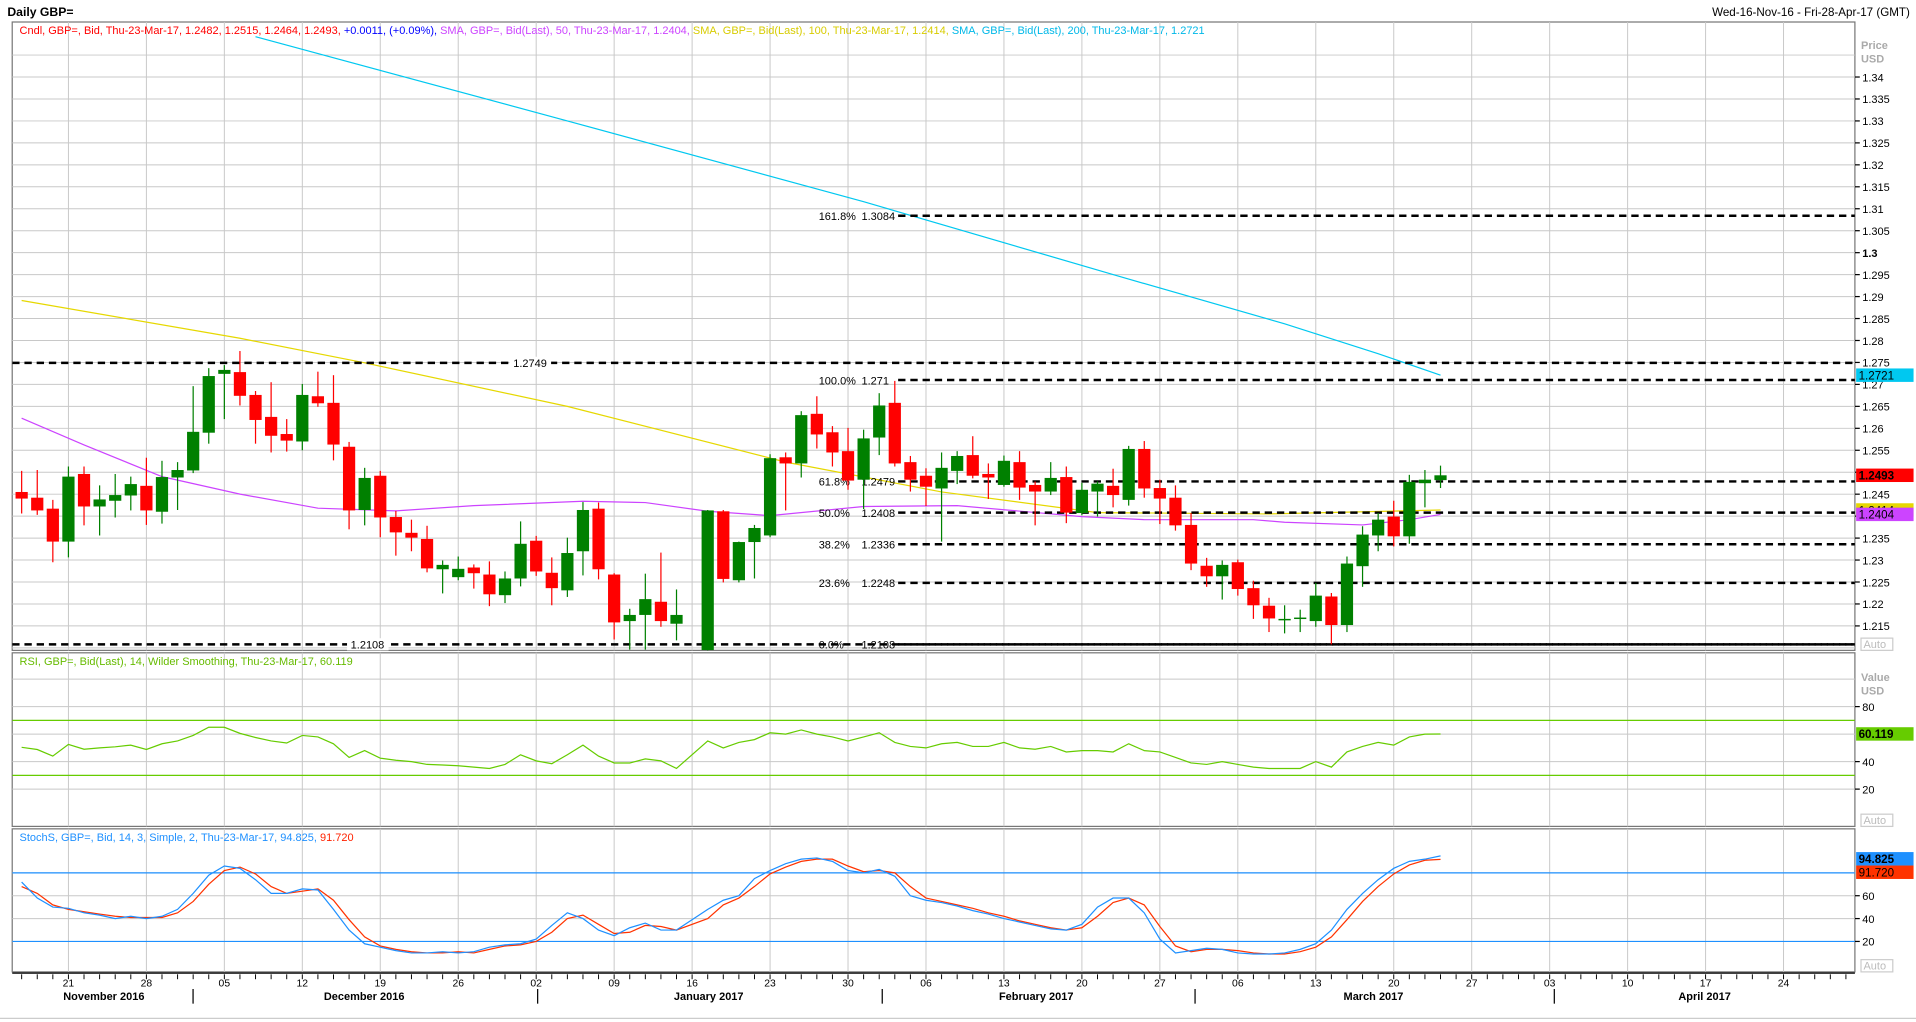 This screenshot has width=1916, height=1022. Describe the element at coordinates (1875, 627) in the screenshot. I see `price-axis-label: 1.215` at that location.